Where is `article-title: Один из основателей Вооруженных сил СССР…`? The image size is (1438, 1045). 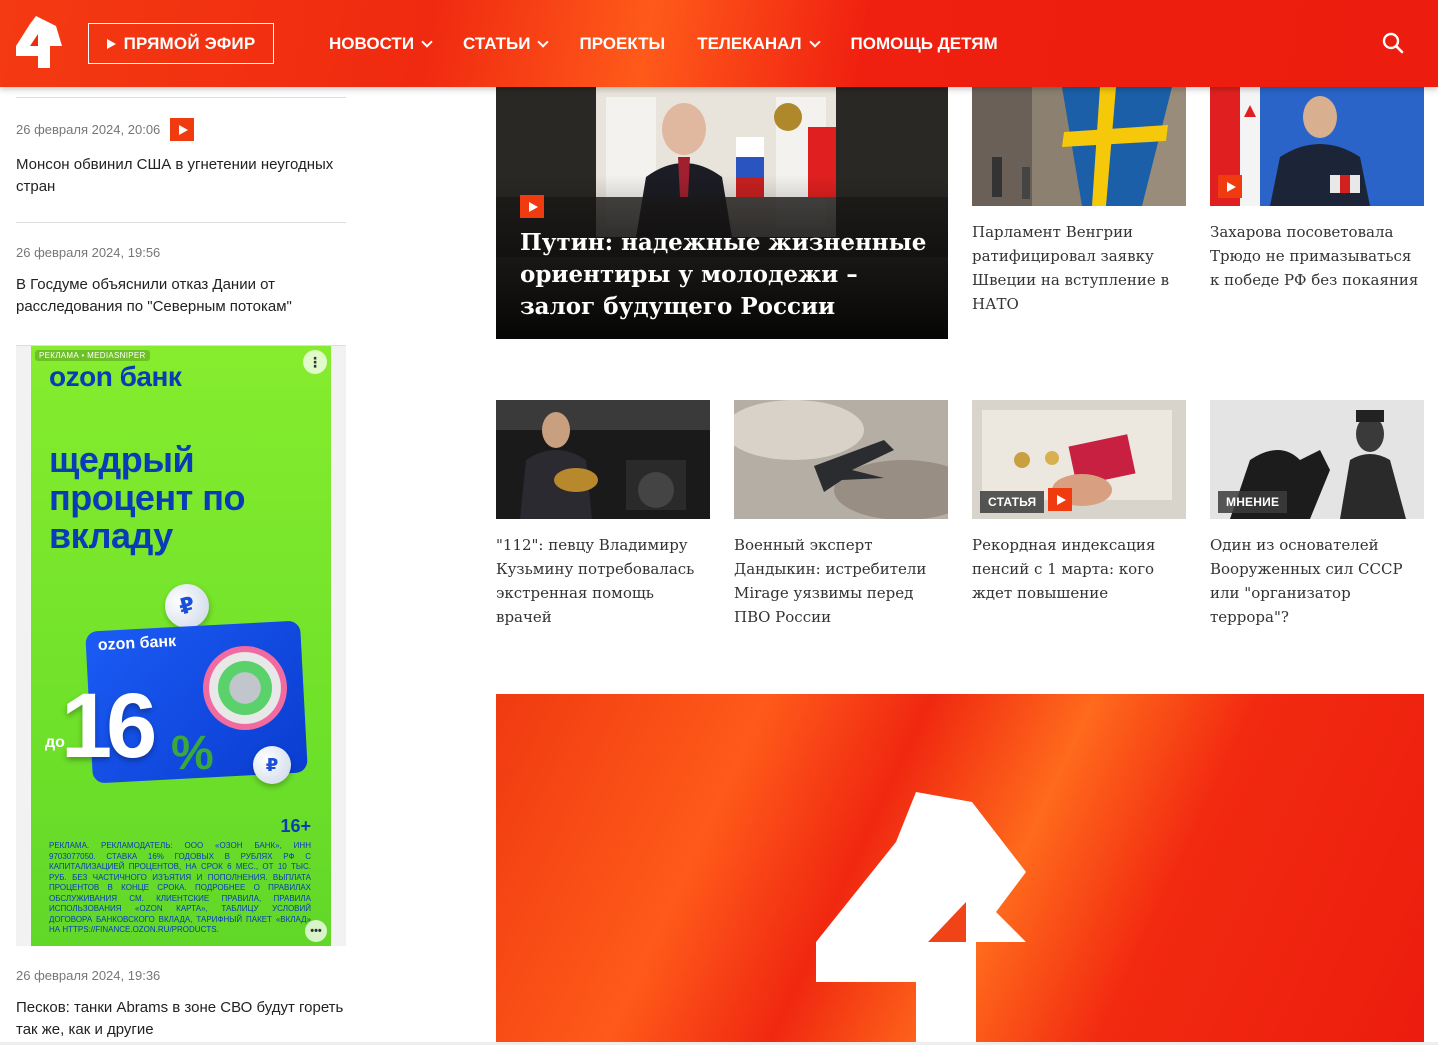
article-title: Один из основателей Вооруженных сил СССР… is located at coordinates (1317, 581).